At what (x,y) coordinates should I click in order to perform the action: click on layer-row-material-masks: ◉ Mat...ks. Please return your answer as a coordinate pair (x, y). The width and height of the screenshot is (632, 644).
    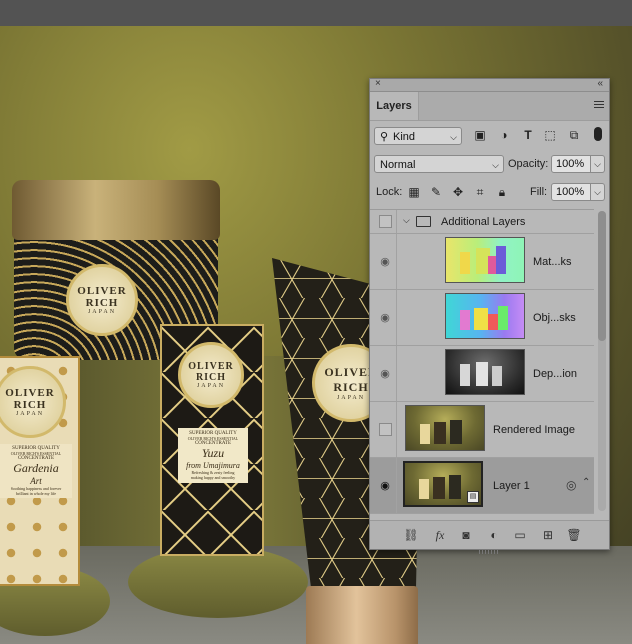
    Looking at the image, I should click on (482, 262).